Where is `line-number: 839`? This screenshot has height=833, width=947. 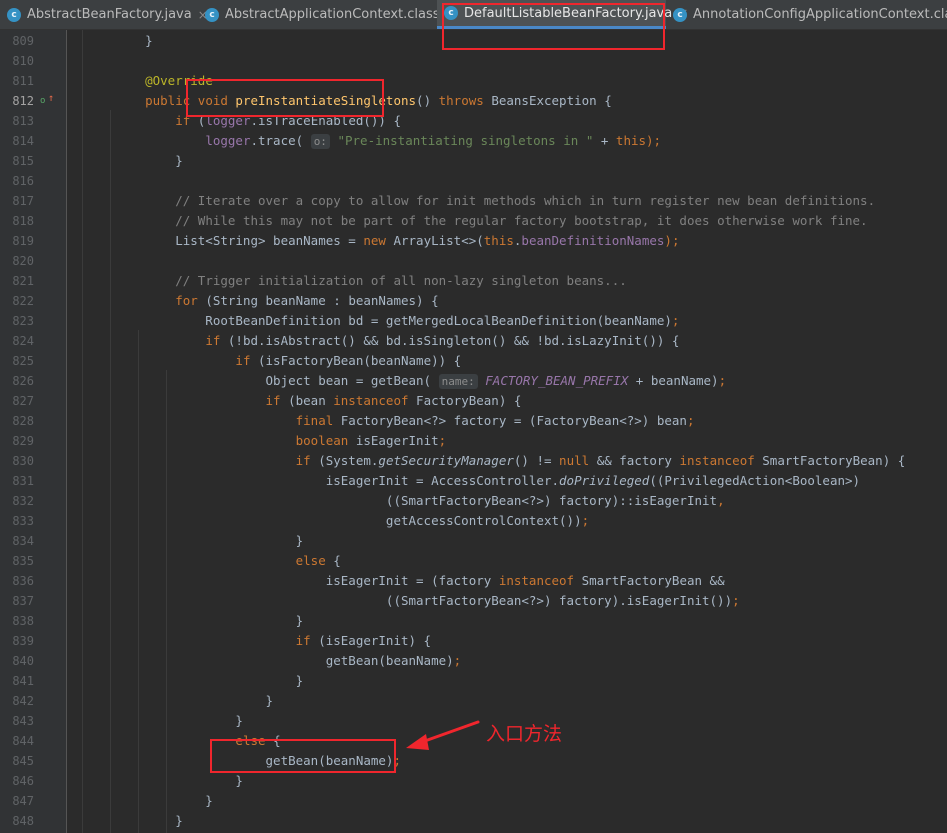
line-number: 839 is located at coordinates (23, 641).